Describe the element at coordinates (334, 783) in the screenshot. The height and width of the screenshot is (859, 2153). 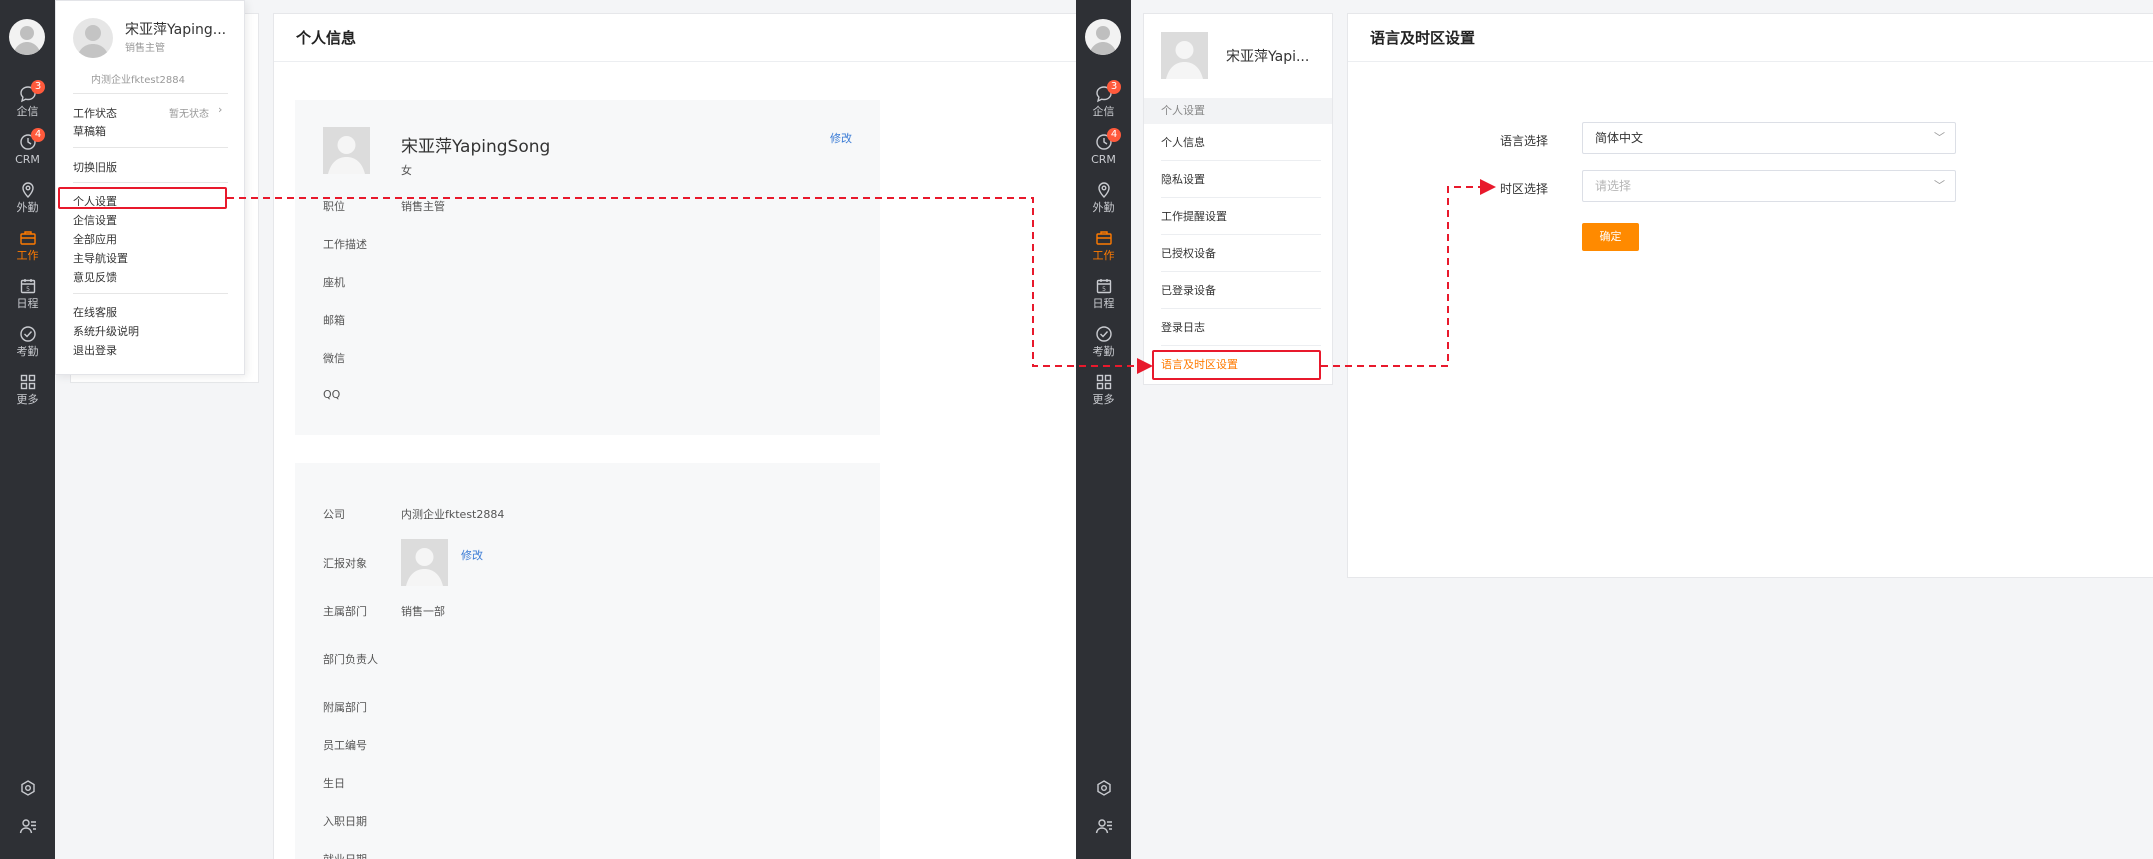
I see `birthday-label: 生日` at that location.